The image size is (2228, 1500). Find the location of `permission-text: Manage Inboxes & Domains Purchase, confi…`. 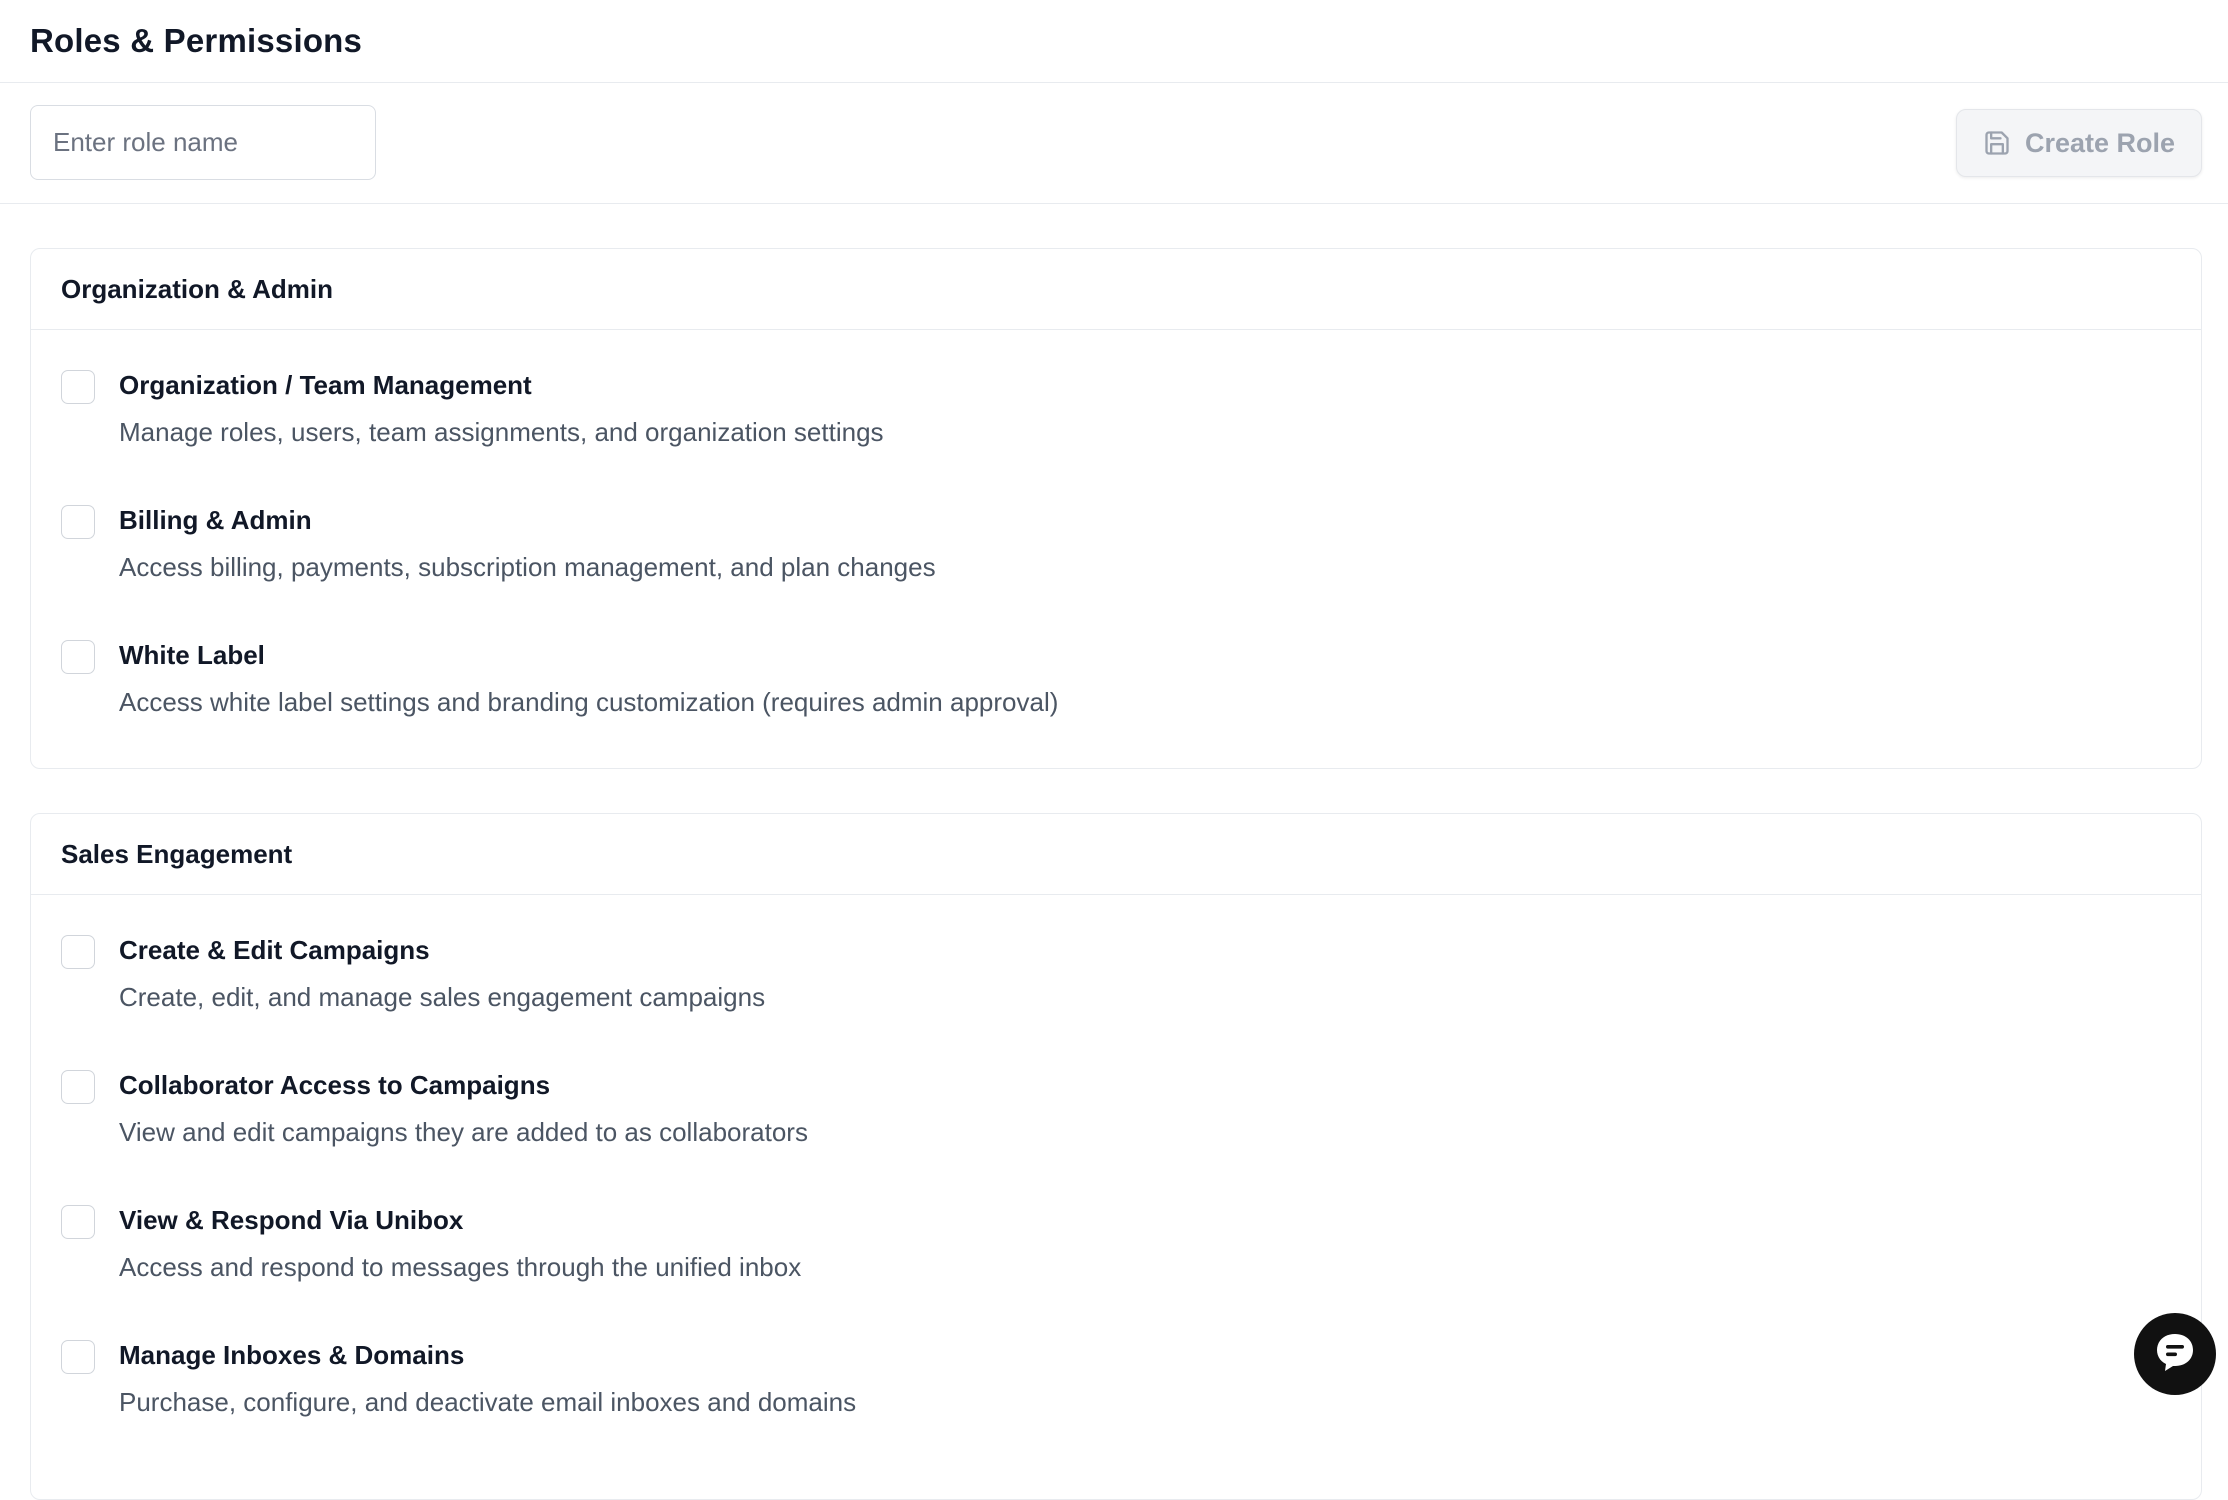

permission-text: Manage Inboxes & Domains Purchase, confi… is located at coordinates (487, 1378).